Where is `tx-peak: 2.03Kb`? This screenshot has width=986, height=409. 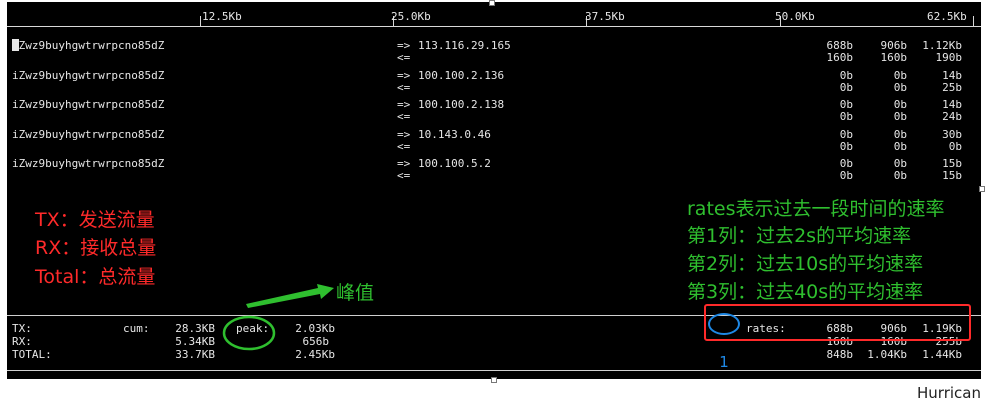
tx-peak: 2.03Kb is located at coordinates (315, 328).